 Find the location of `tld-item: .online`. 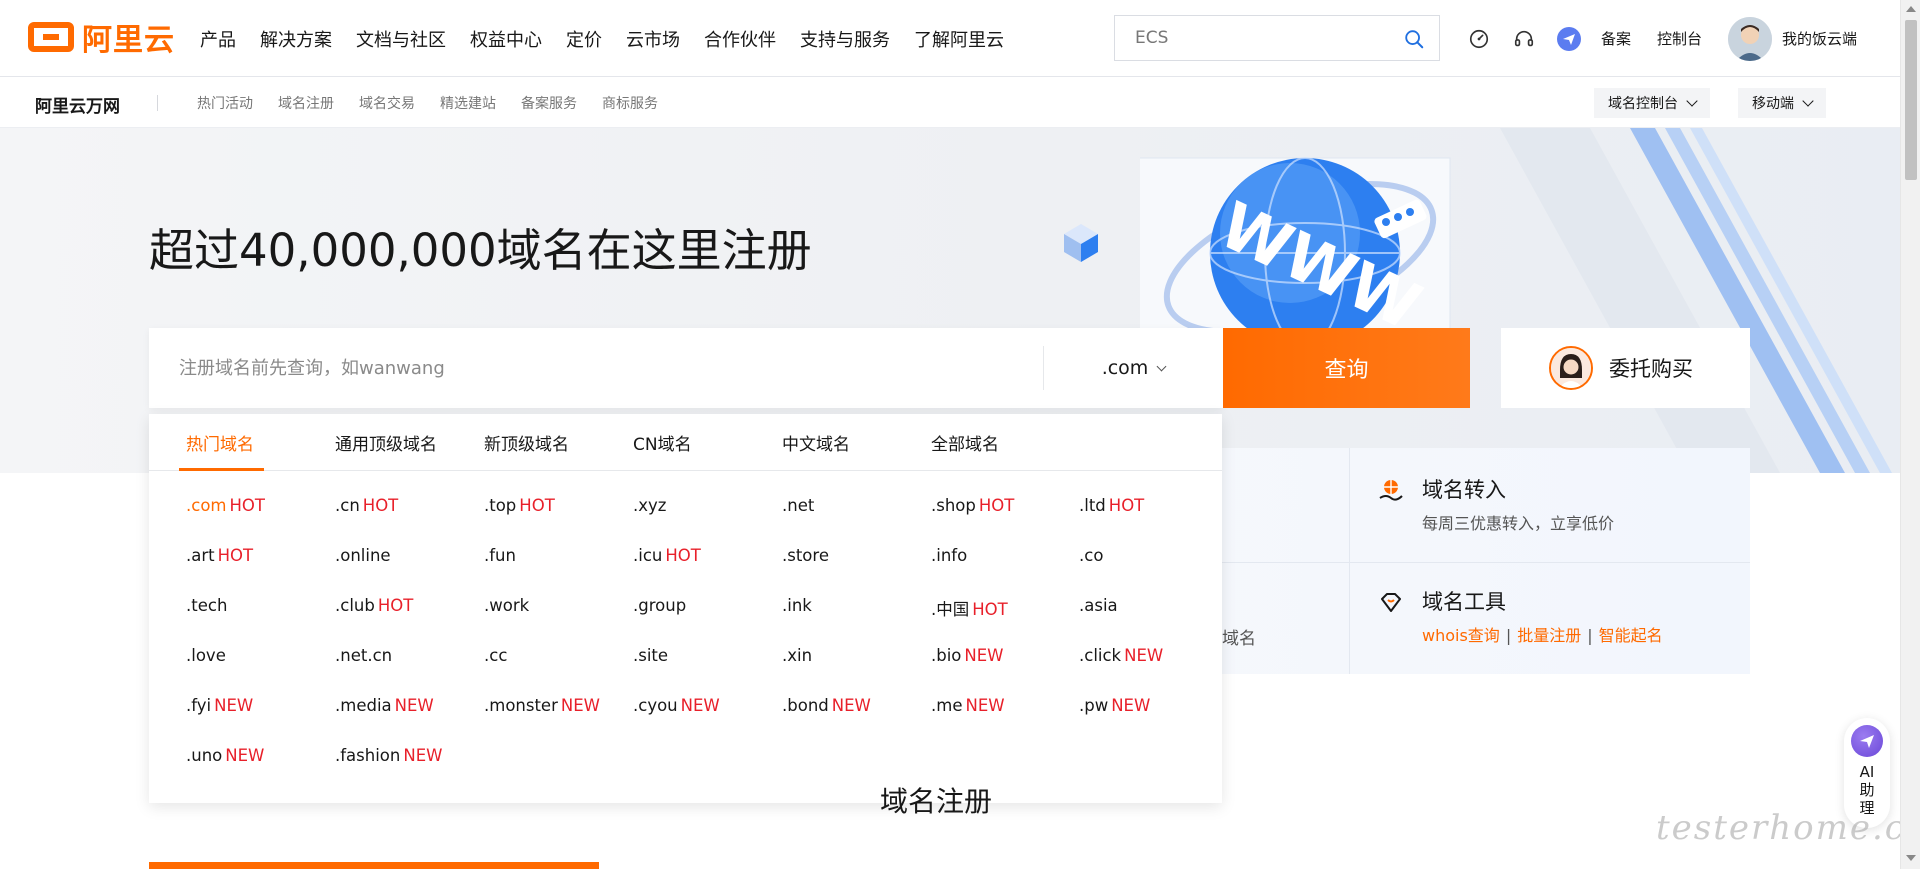

tld-item: .online is located at coordinates (363, 555).